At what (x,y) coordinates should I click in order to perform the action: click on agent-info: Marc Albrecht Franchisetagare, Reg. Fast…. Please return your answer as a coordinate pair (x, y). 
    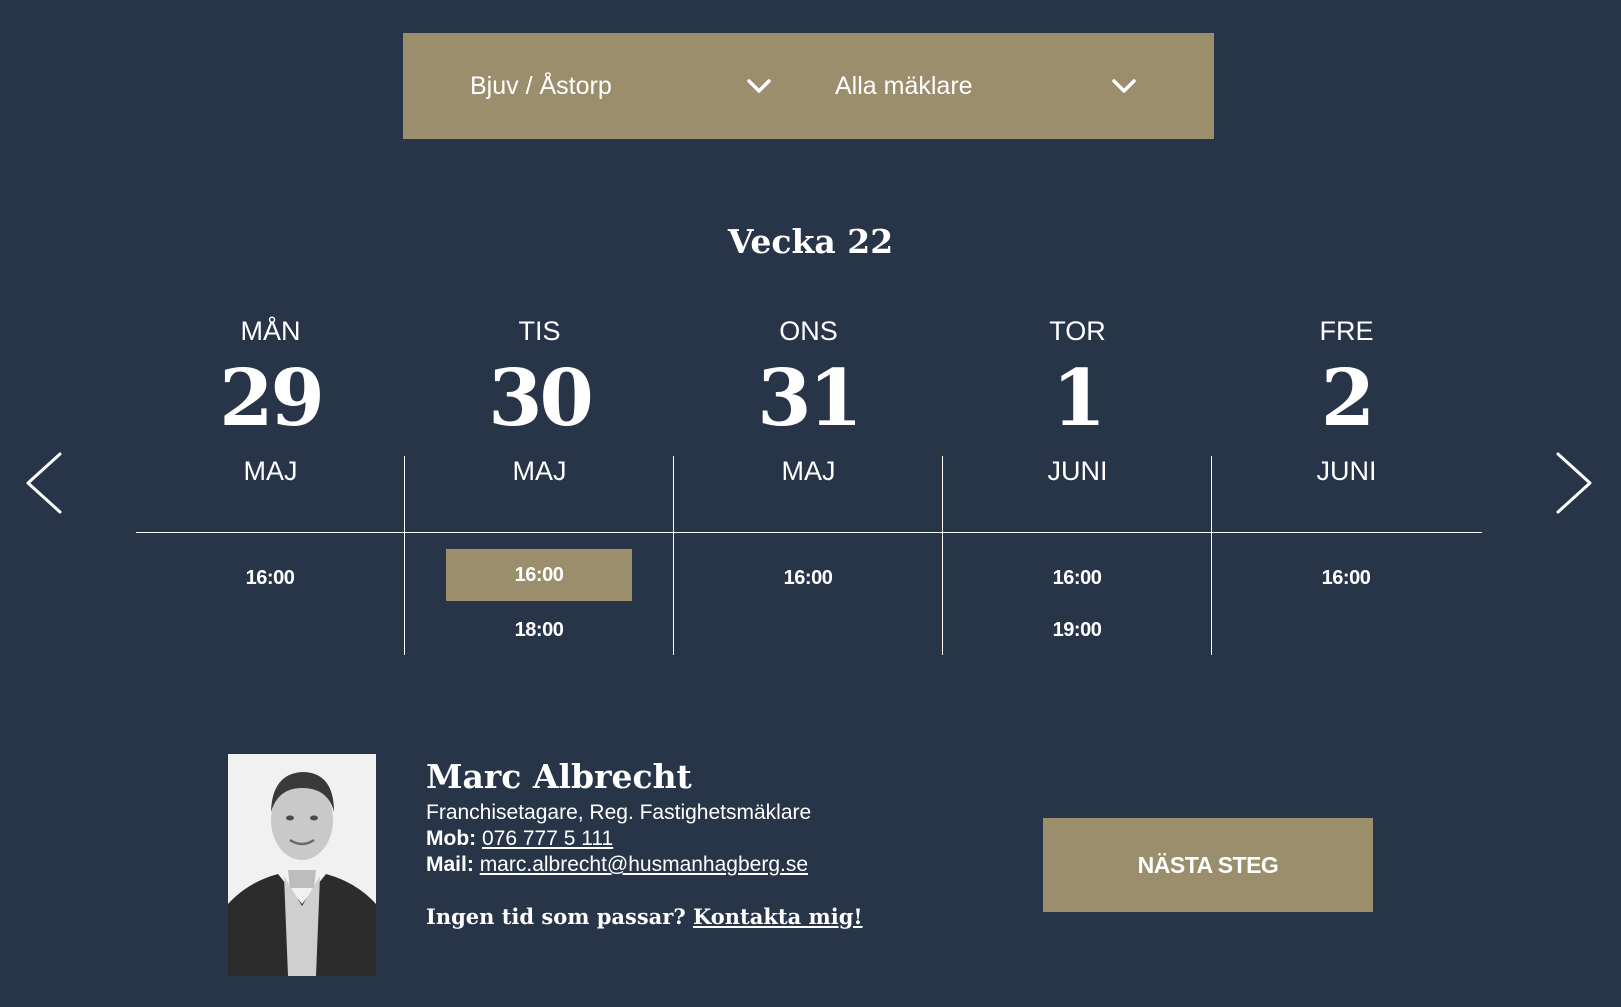
    Looking at the image, I should click on (706, 843).